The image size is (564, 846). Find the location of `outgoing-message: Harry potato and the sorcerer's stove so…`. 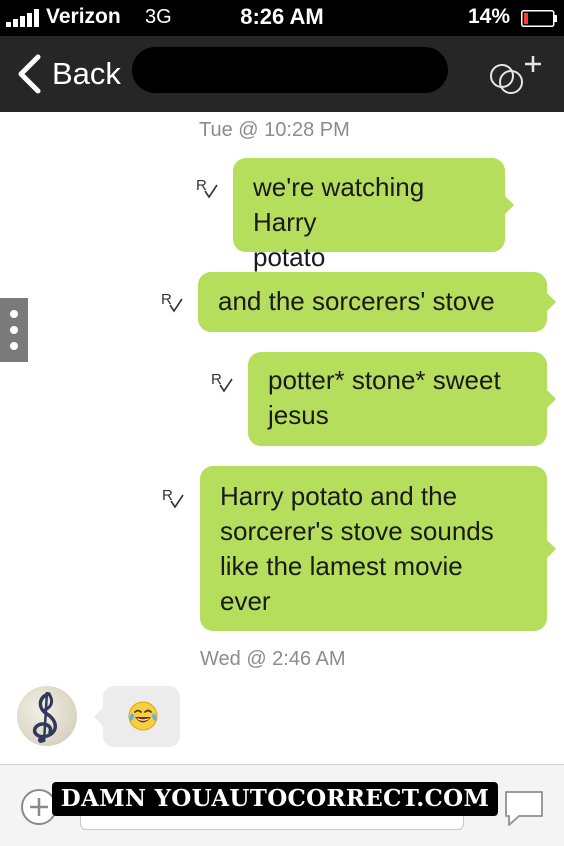

outgoing-message: Harry potato and the sorcerer's stove so… is located at coordinates (378, 548).